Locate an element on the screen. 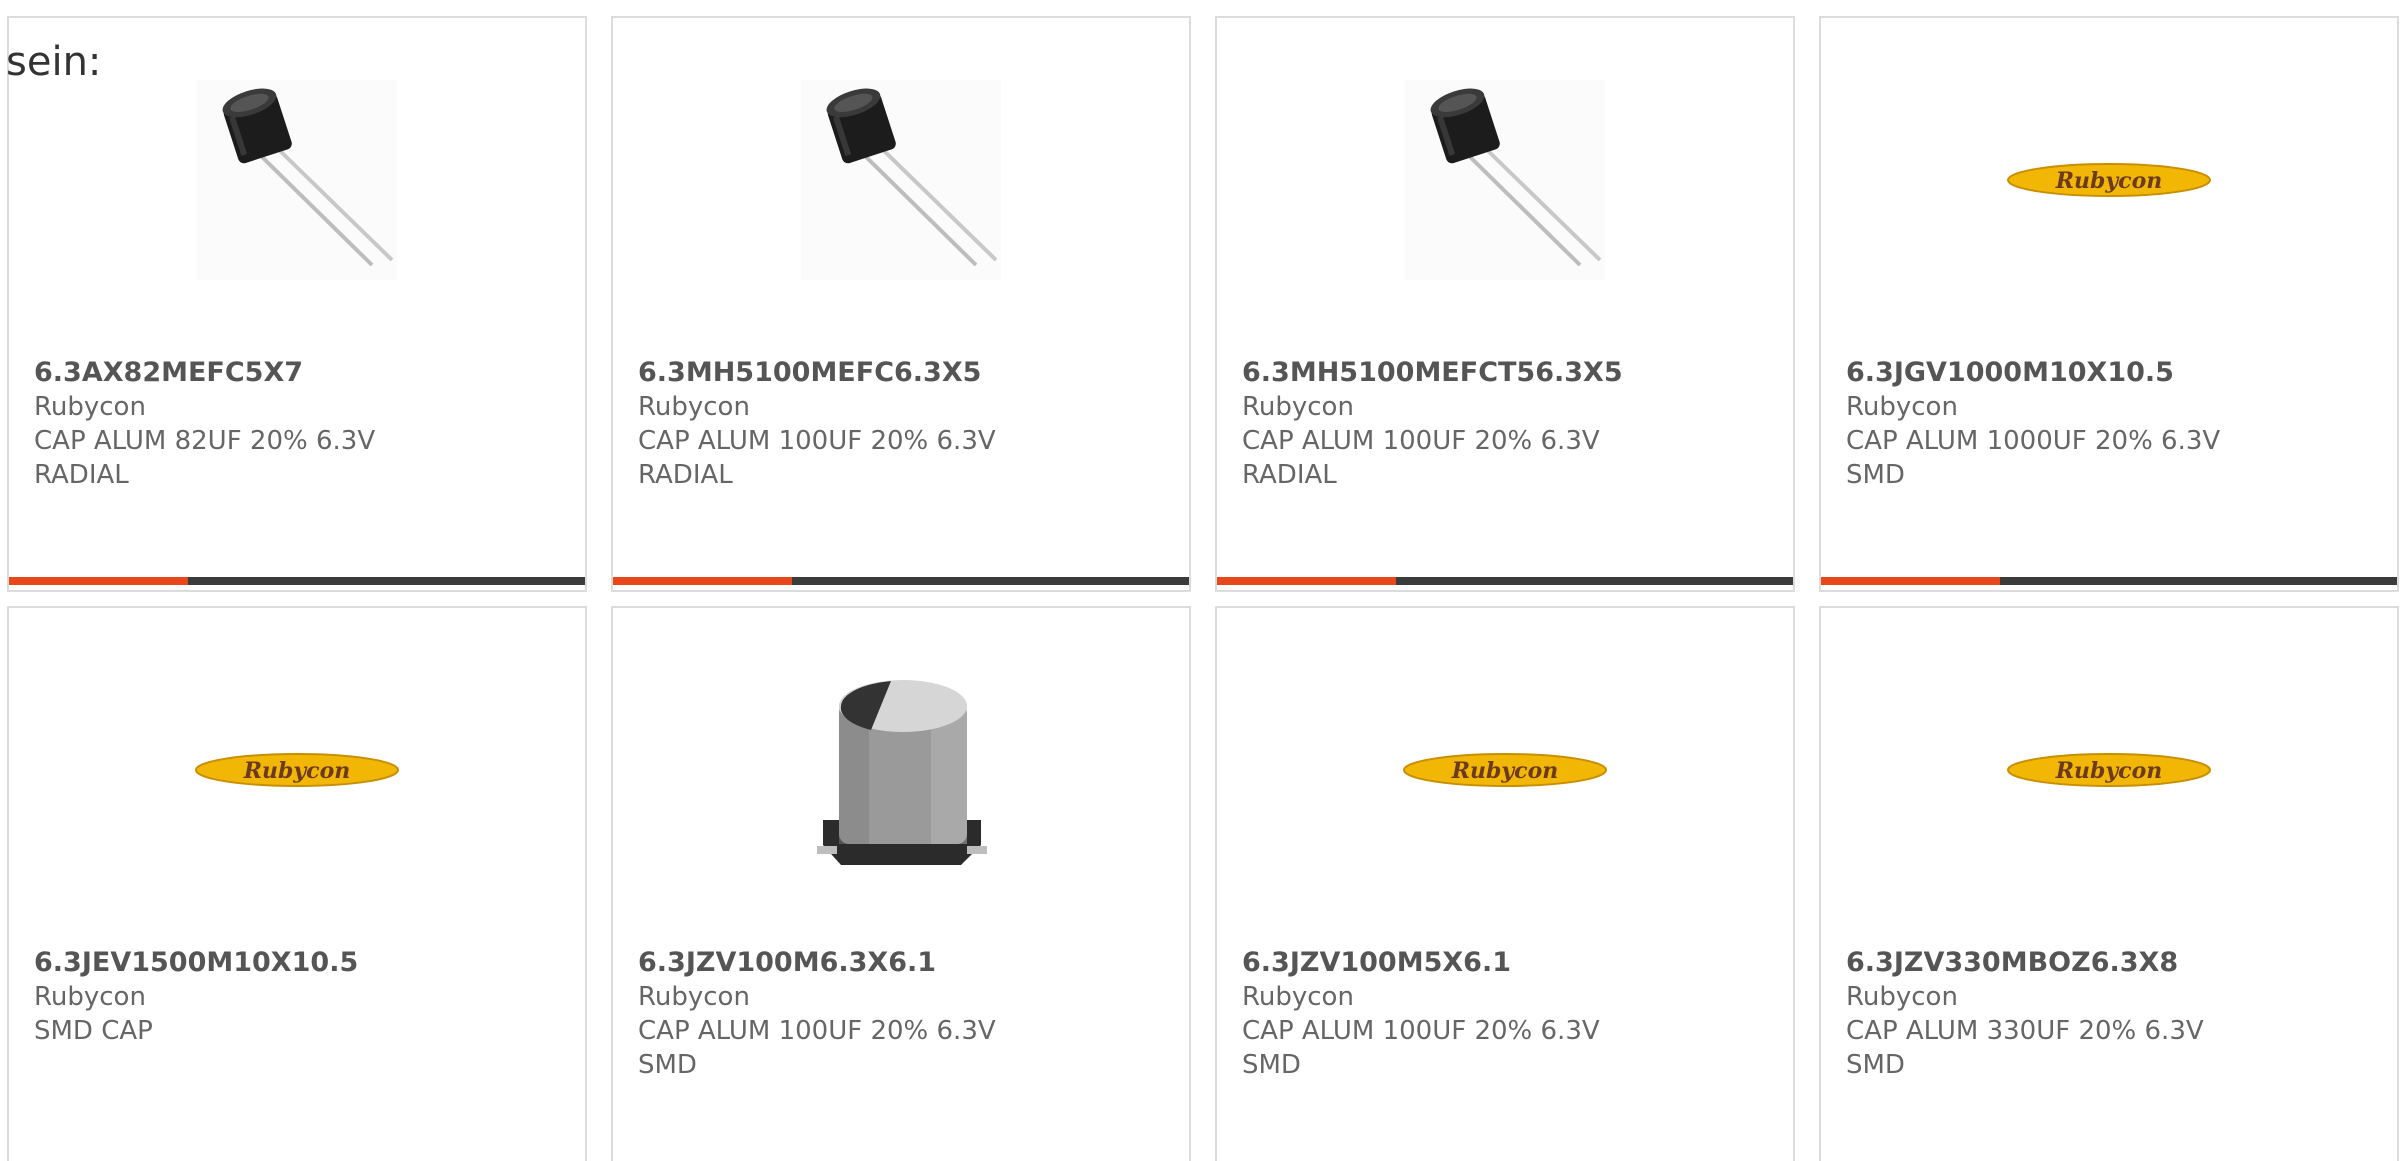 The image size is (2400, 1161). part-number-link: 6.3JGV1000M10X10.5 is located at coordinates (2109, 373).